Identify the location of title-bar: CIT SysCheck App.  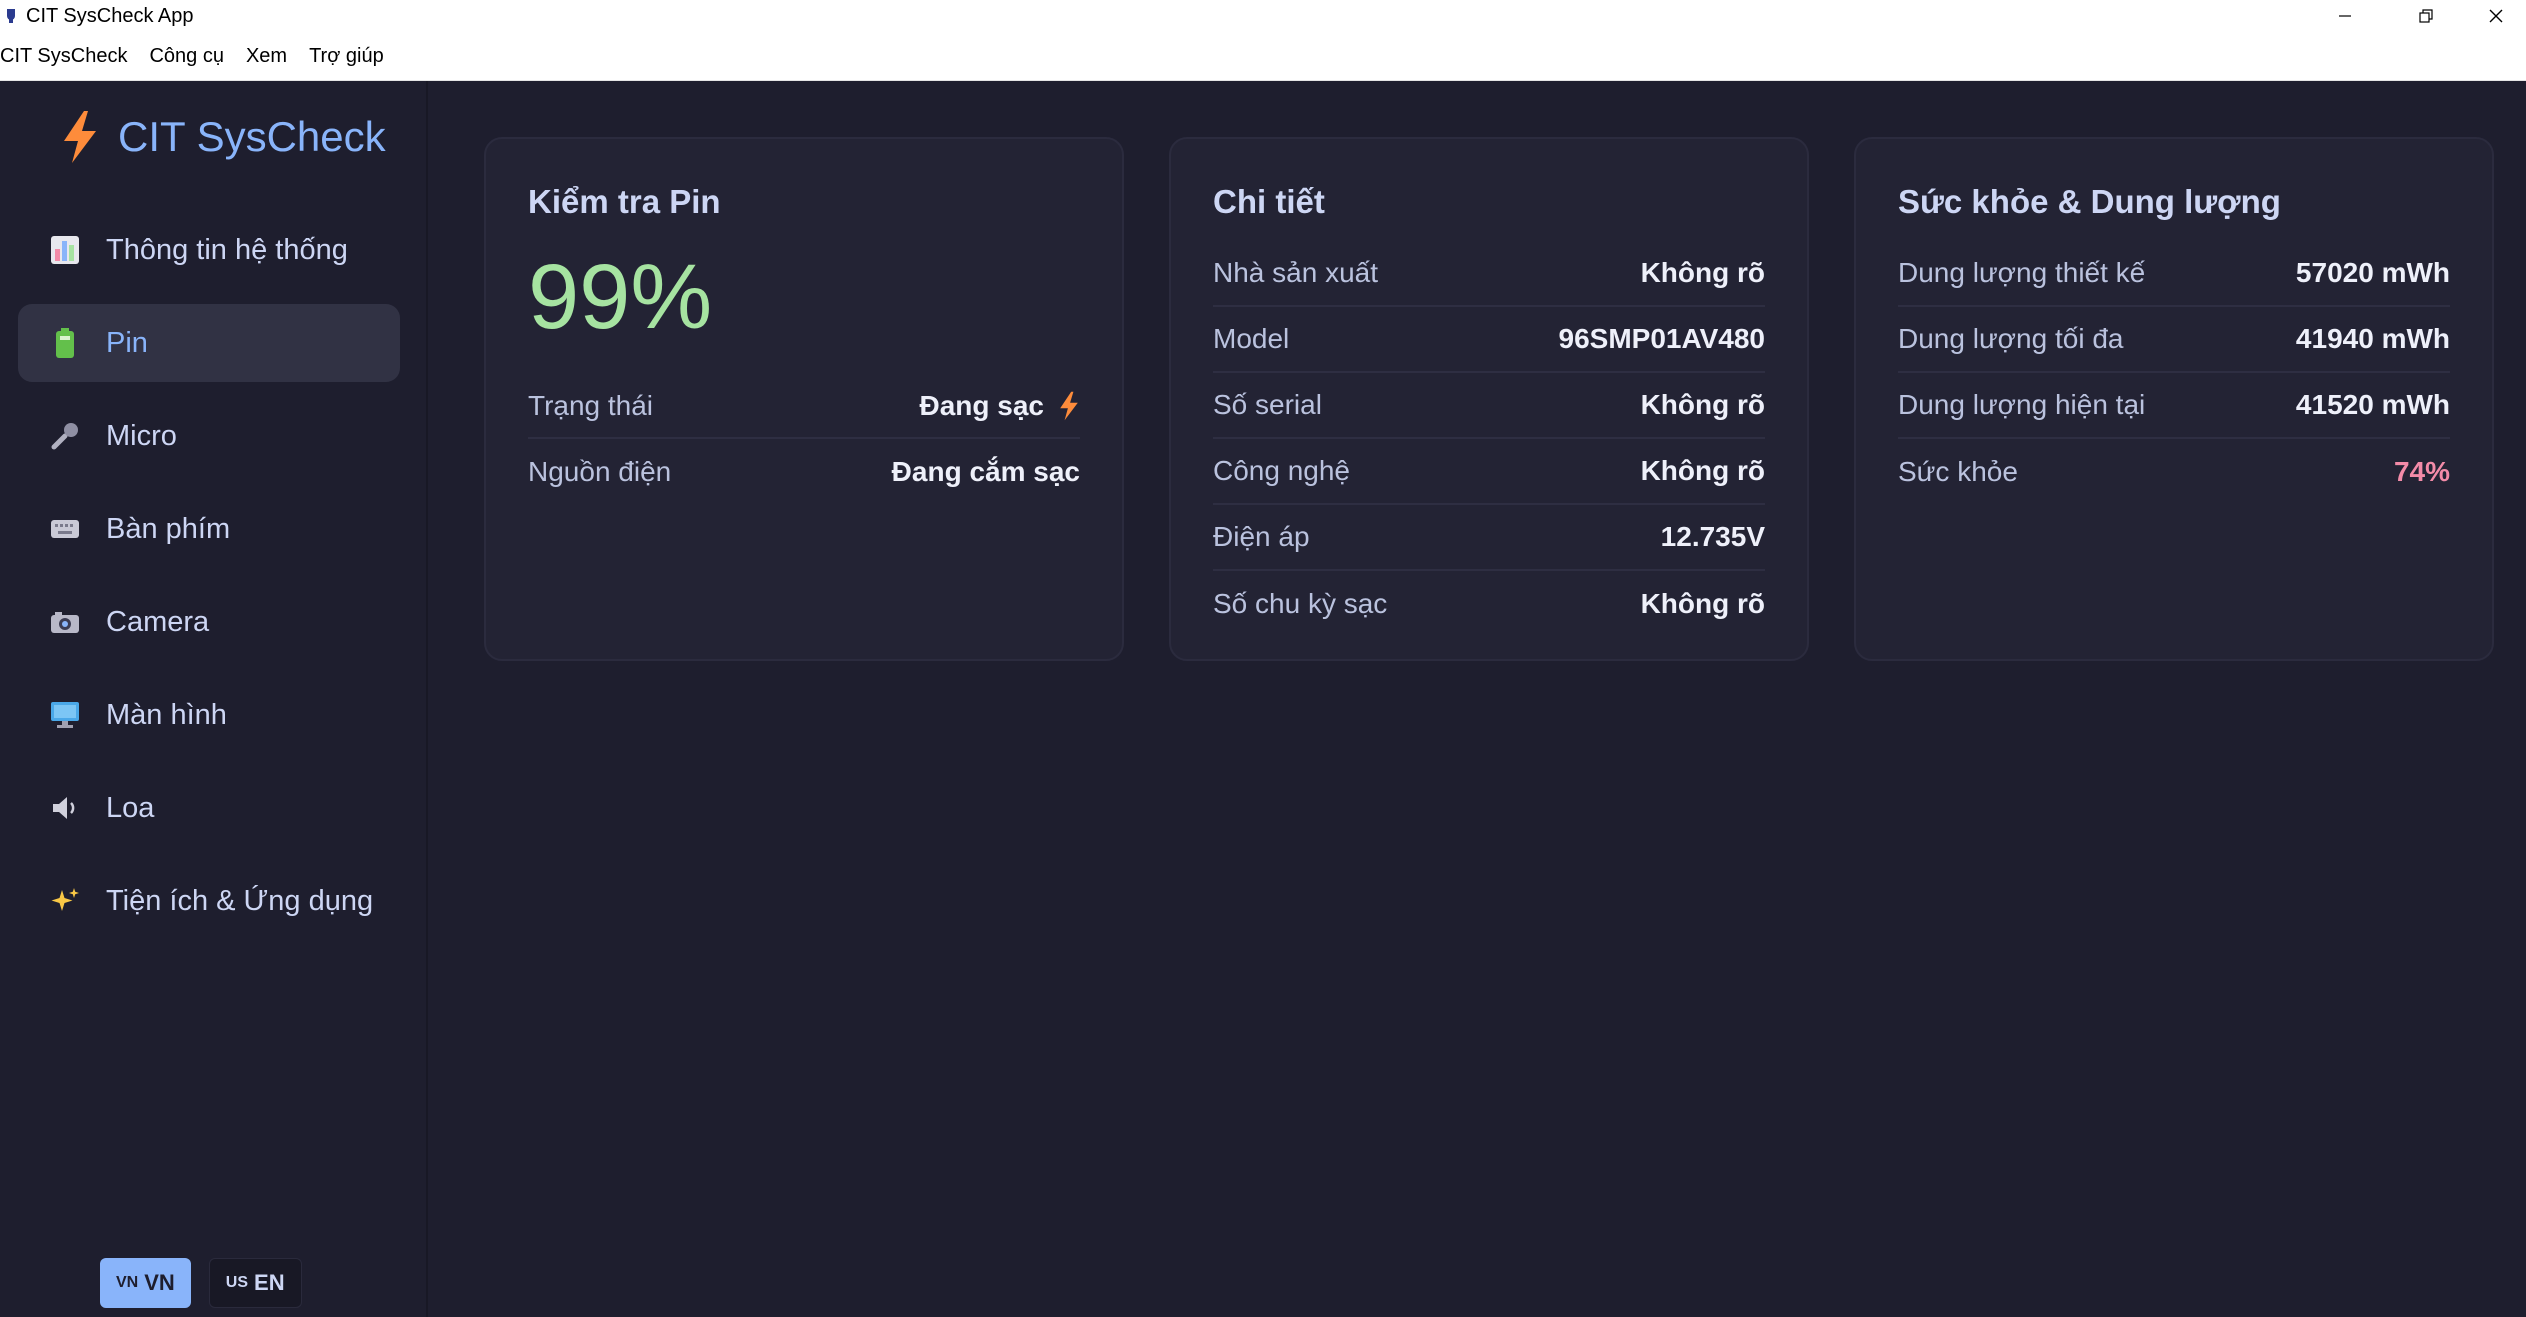
(1263, 16).